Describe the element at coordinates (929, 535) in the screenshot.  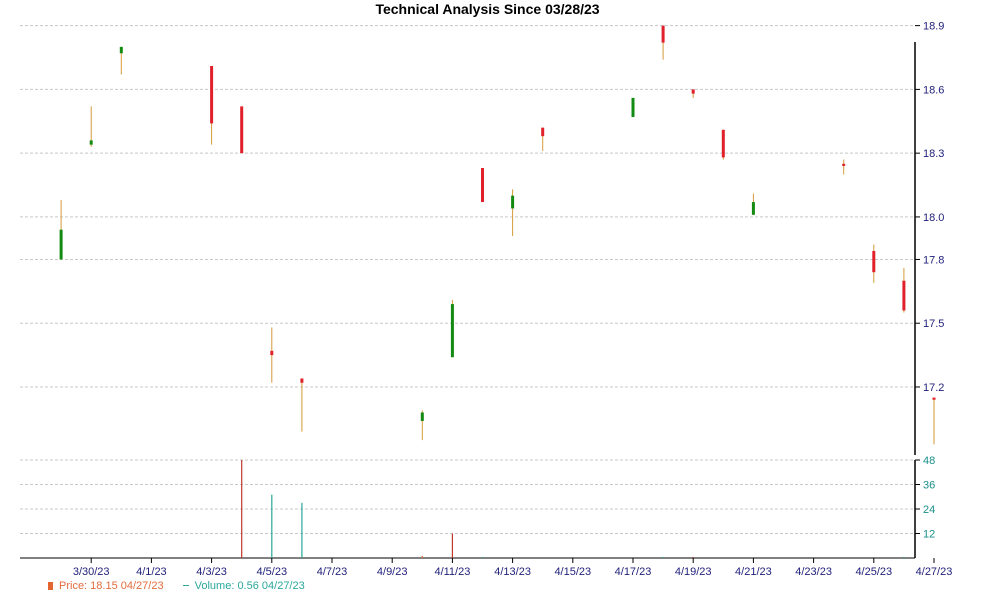
I see `volume-tick-label: 12` at that location.